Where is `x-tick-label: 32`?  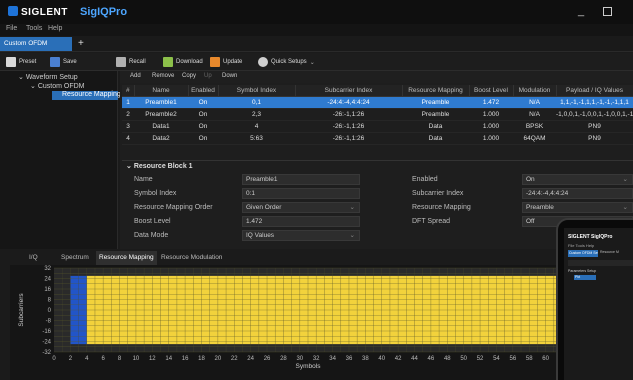
x-tick-label: 32 is located at coordinates (316, 359).